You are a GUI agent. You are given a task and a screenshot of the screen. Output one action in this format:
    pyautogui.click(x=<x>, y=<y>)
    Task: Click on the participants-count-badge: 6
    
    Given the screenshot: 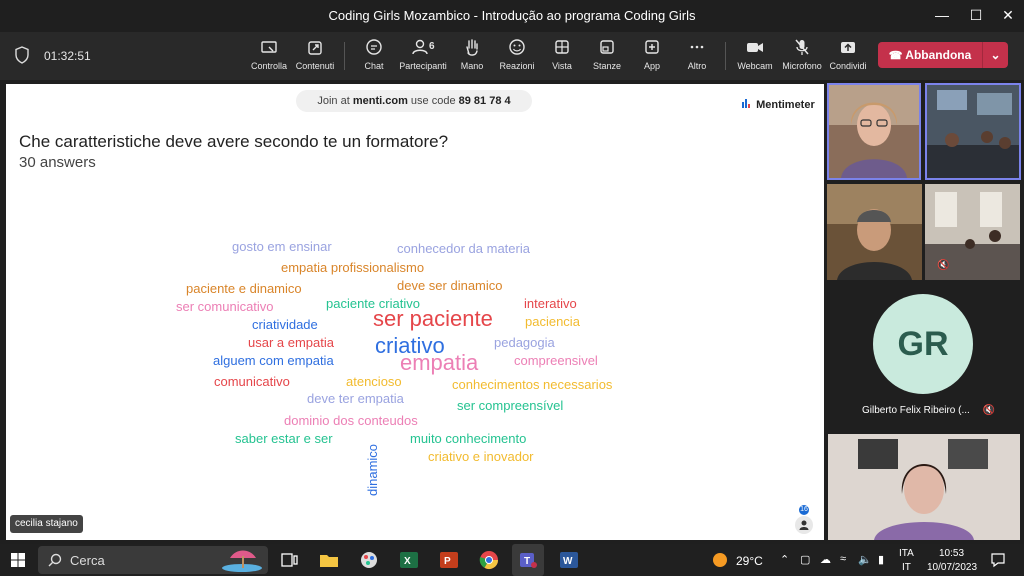 What is the action you would take?
    pyautogui.click(x=432, y=46)
    